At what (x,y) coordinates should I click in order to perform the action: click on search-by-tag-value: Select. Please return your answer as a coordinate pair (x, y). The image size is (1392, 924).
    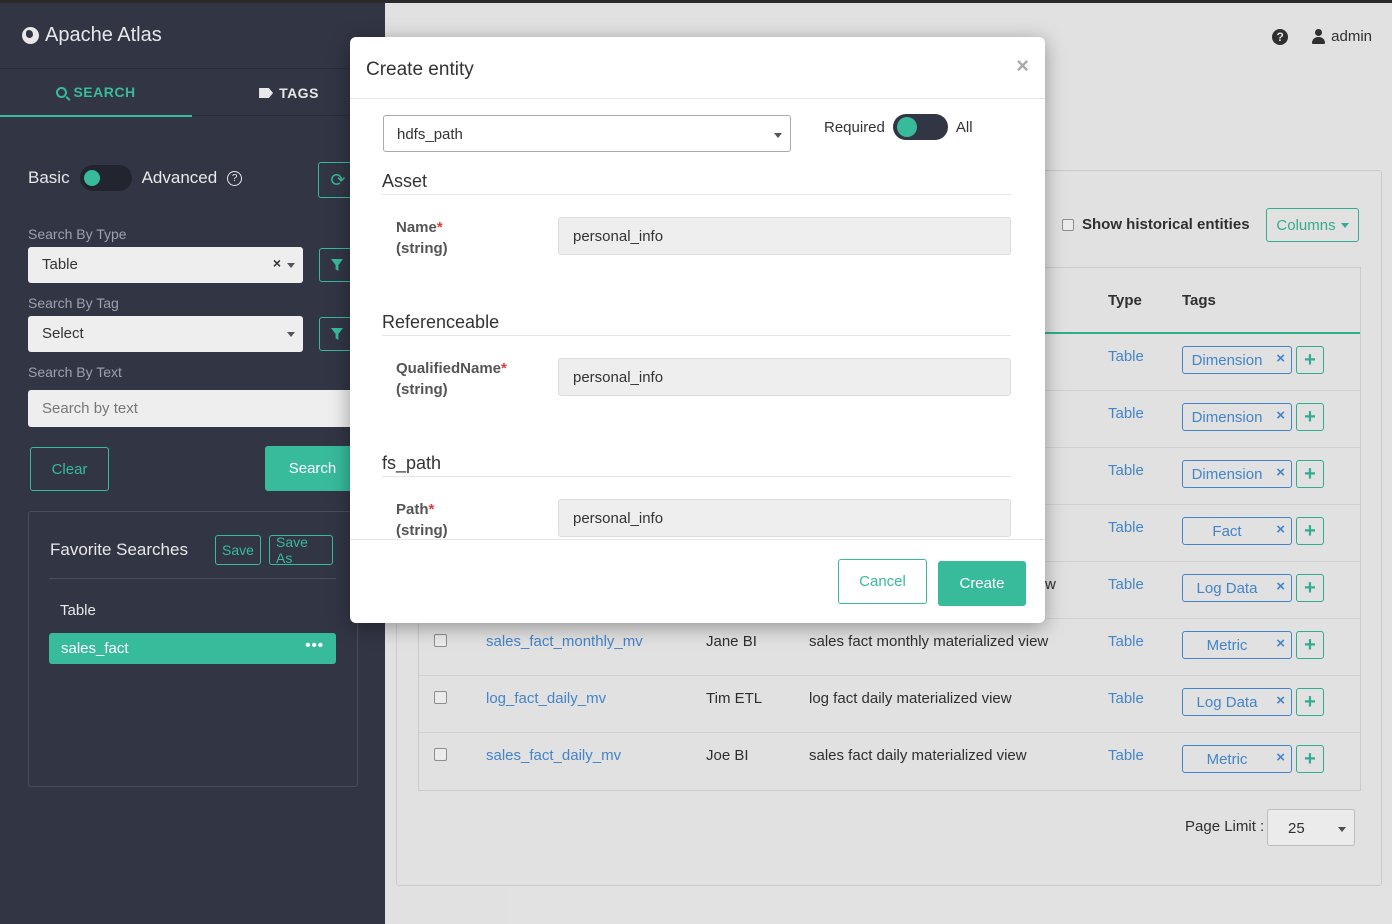
    Looking at the image, I should click on (63, 333).